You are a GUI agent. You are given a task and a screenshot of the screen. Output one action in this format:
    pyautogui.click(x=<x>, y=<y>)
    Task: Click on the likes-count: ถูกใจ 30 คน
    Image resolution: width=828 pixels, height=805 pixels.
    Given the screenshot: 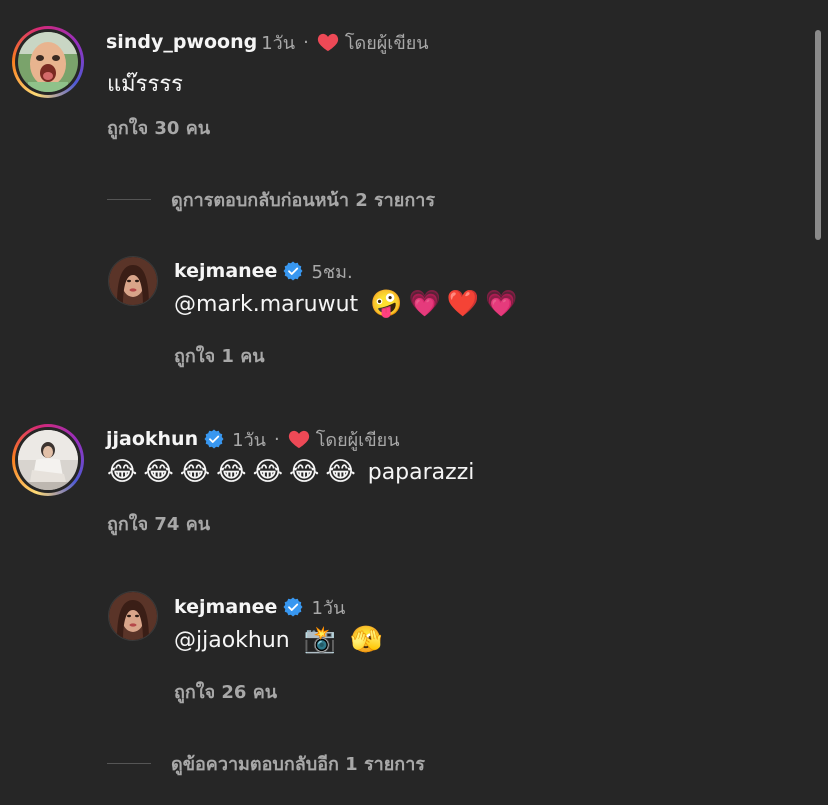 What is the action you would take?
    pyautogui.click(x=158, y=127)
    